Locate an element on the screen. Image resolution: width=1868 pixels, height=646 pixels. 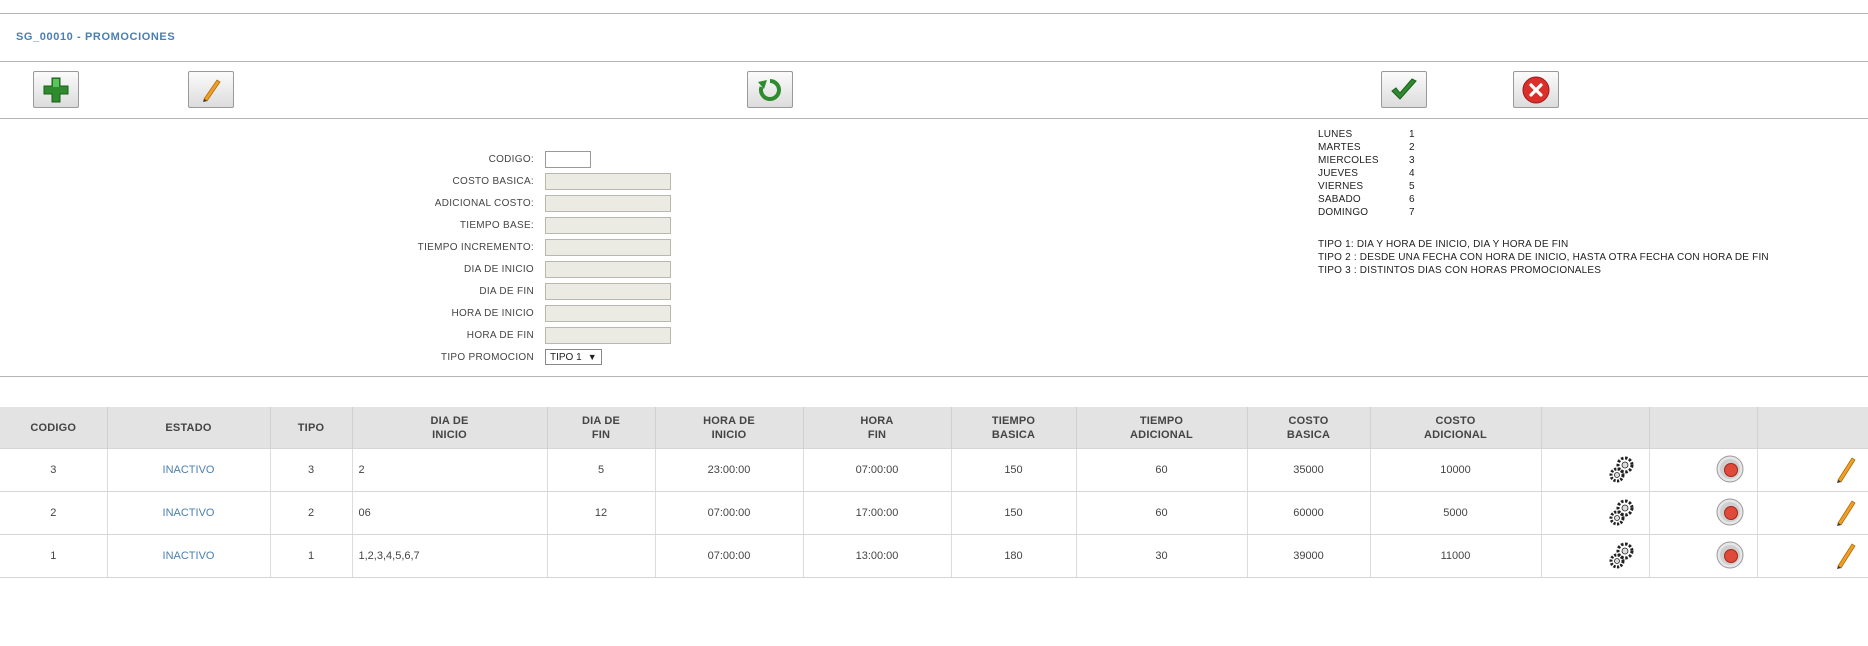
edit-button is located at coordinates (211, 89).